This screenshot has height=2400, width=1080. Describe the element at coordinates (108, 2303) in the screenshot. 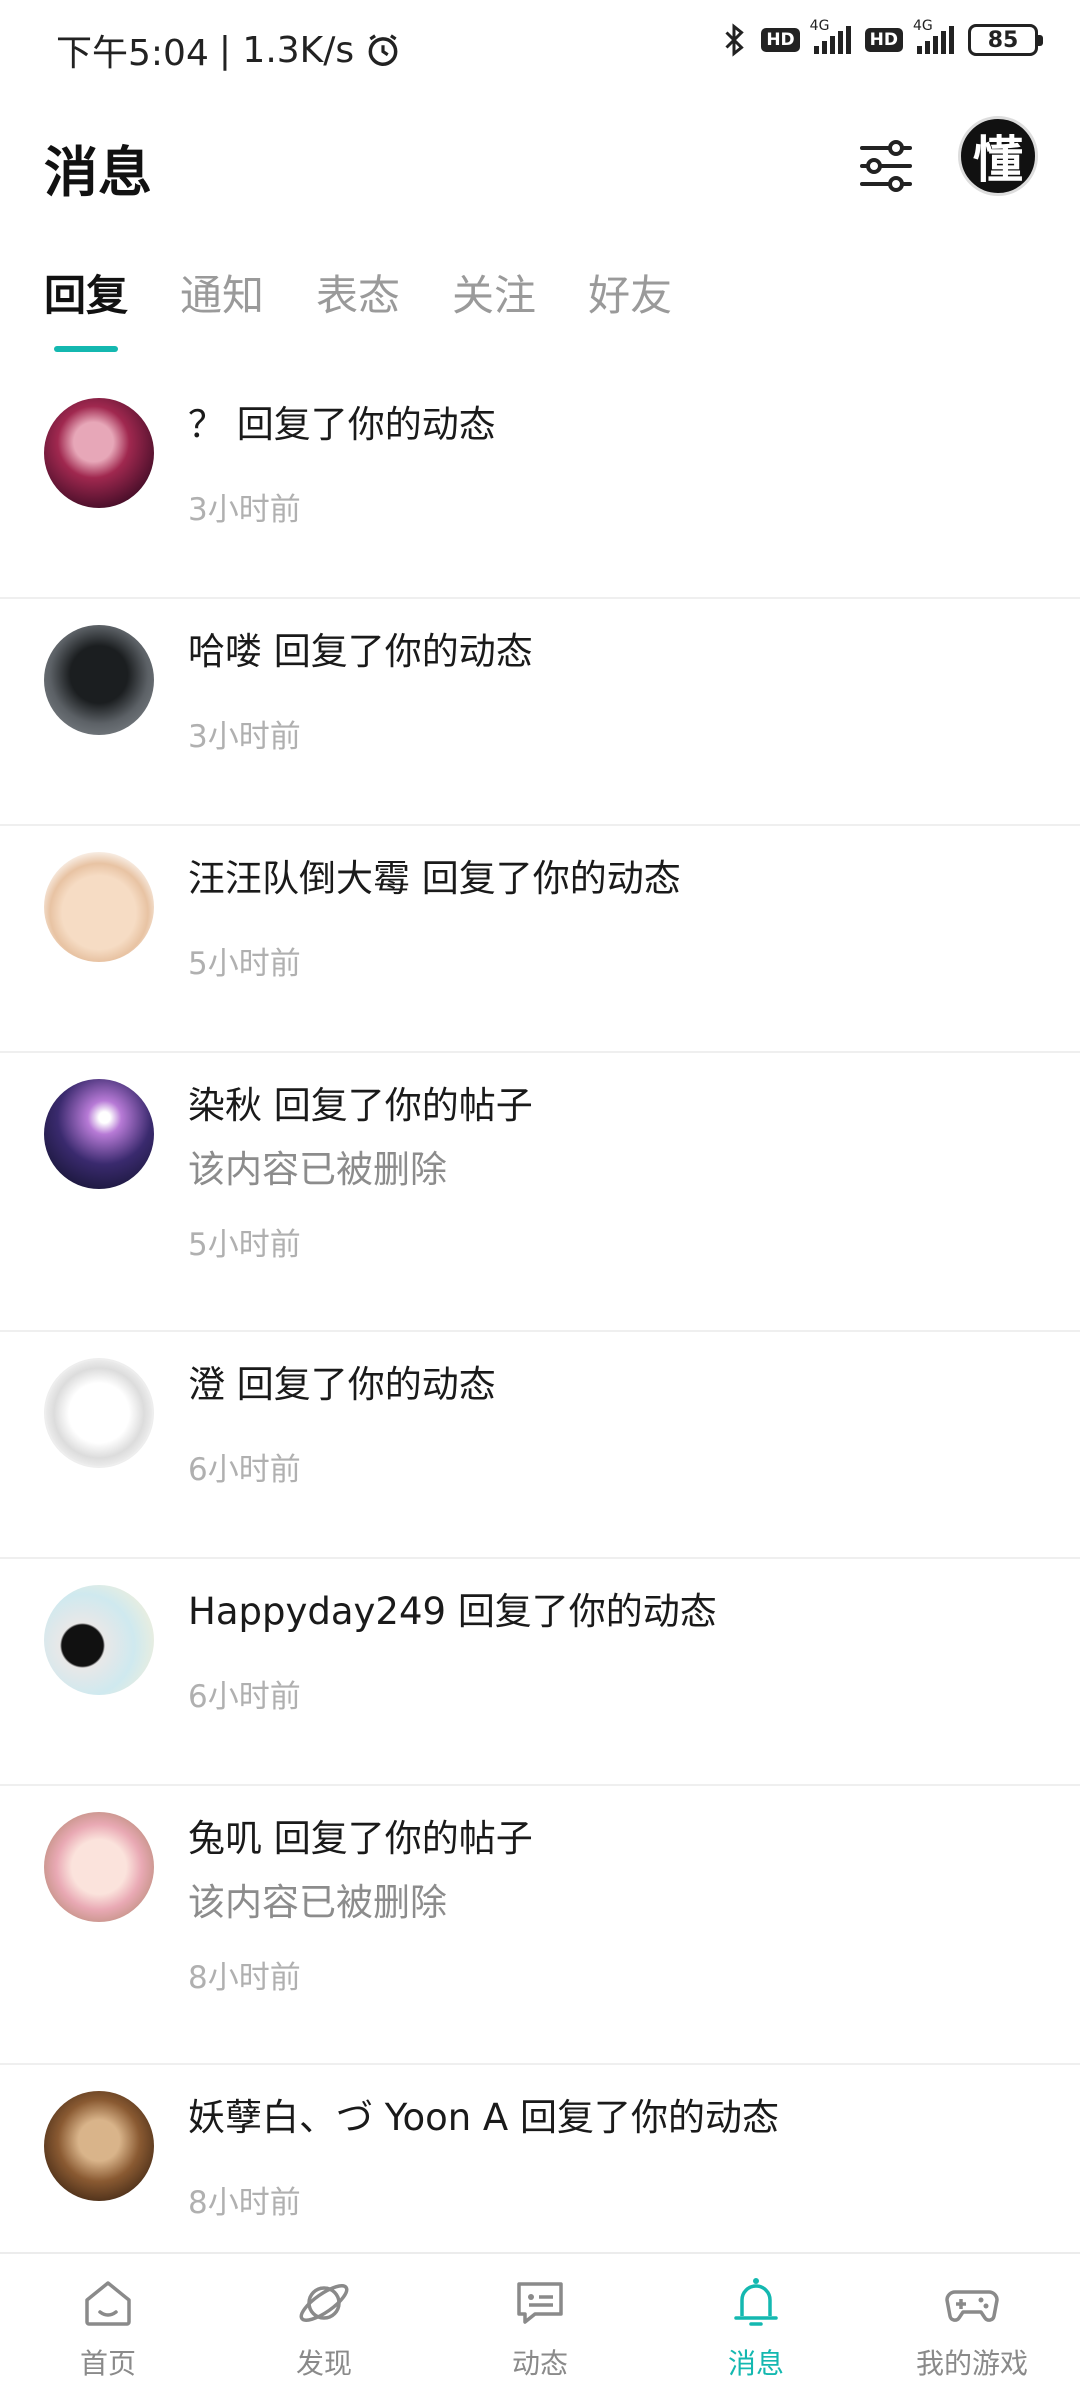

I see `home-icon` at that location.